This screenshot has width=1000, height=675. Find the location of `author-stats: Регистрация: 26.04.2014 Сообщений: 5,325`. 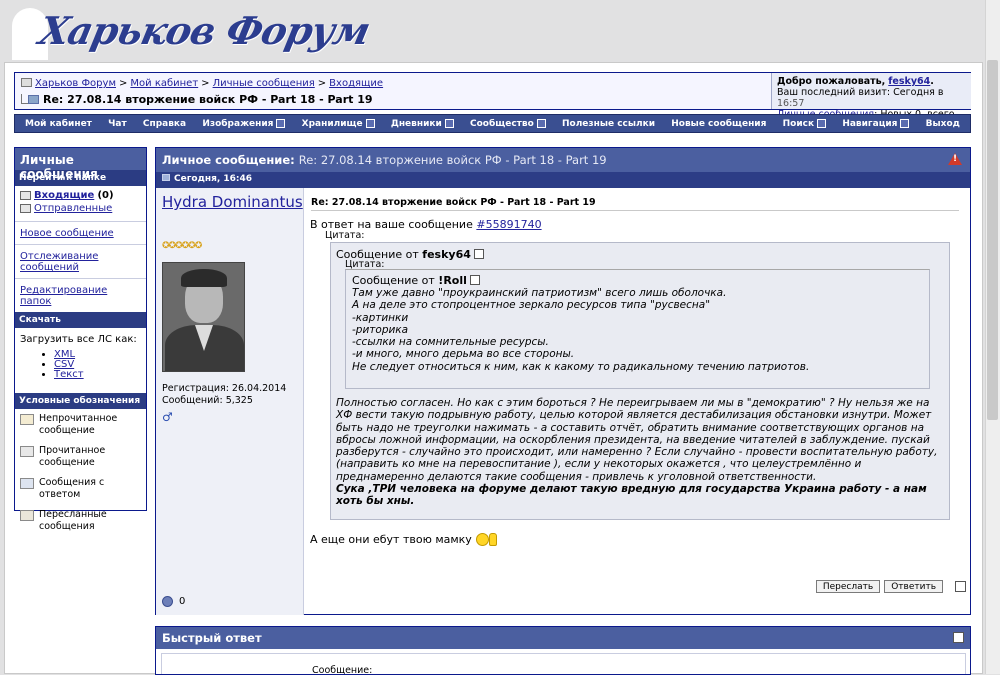

author-stats: Регистрация: 26.04.2014 Сообщений: 5,325 is located at coordinates (224, 395).